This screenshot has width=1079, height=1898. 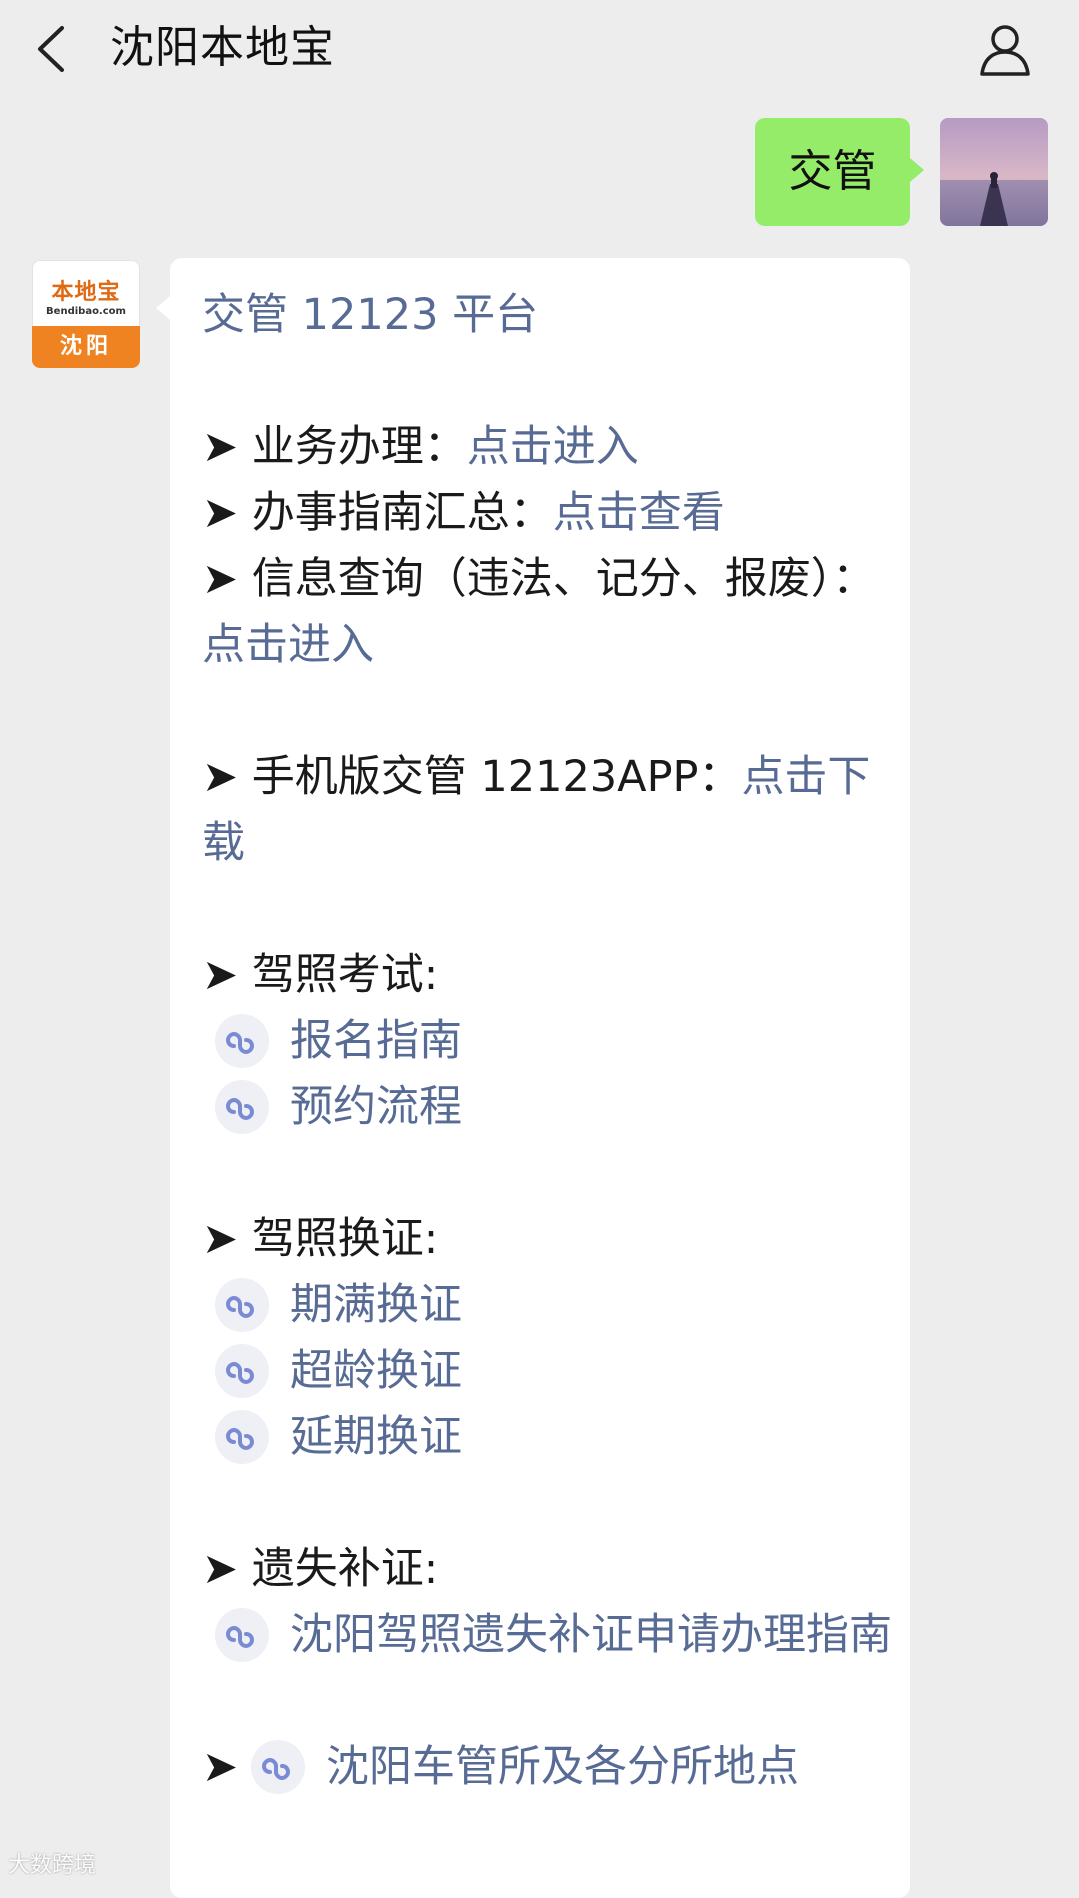 What do you see at coordinates (376, 1107) in the screenshot?
I see `link-exam-booking: 预约流程` at bounding box center [376, 1107].